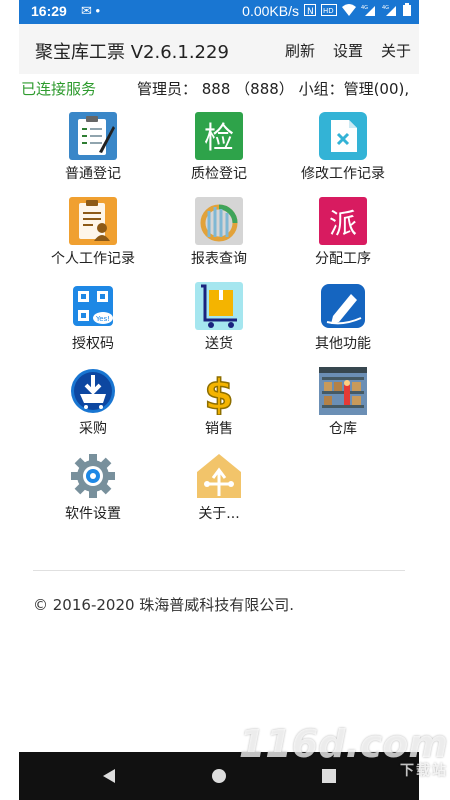 Image resolution: width=450 pixels, height=800 pixels. I want to click on grid-item-label: 修改工作记录, so click(343, 174).